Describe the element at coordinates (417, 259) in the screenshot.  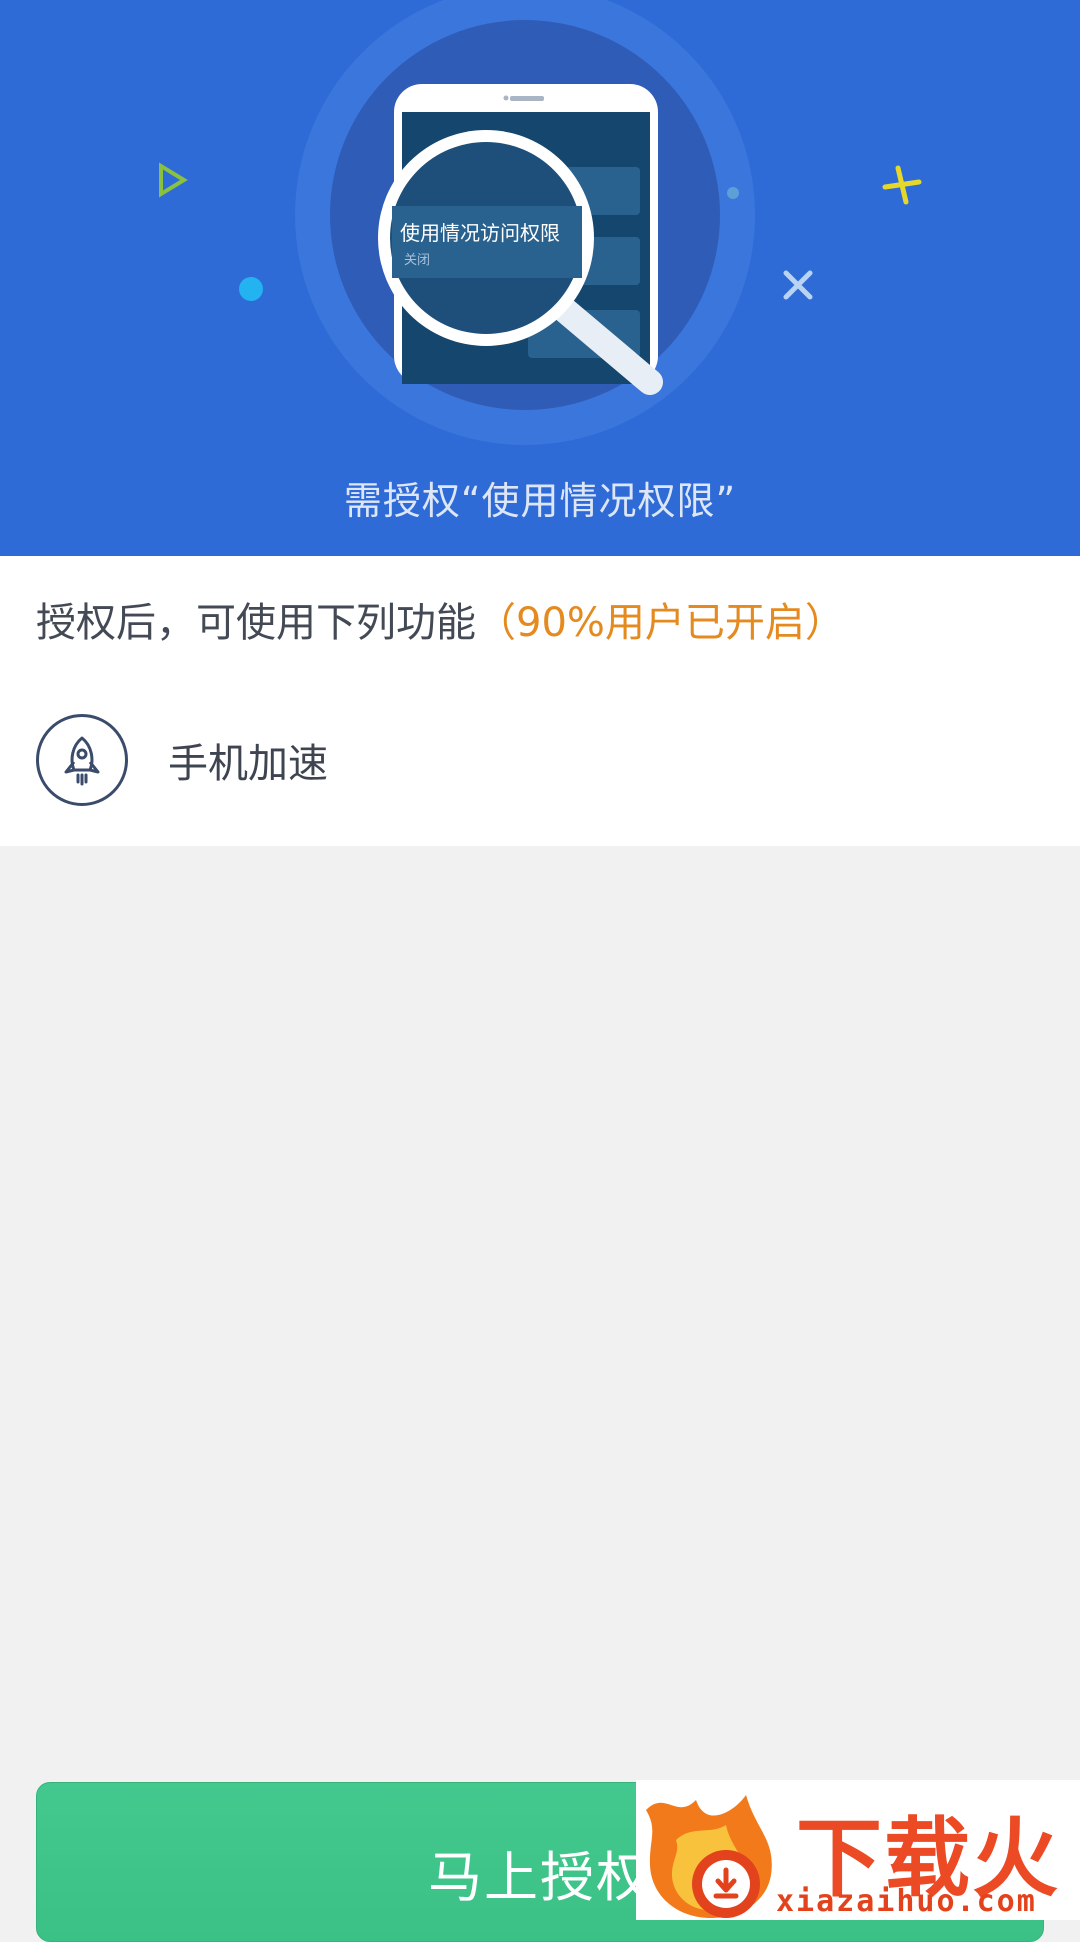
I see `illustration-status: 关闭` at that location.